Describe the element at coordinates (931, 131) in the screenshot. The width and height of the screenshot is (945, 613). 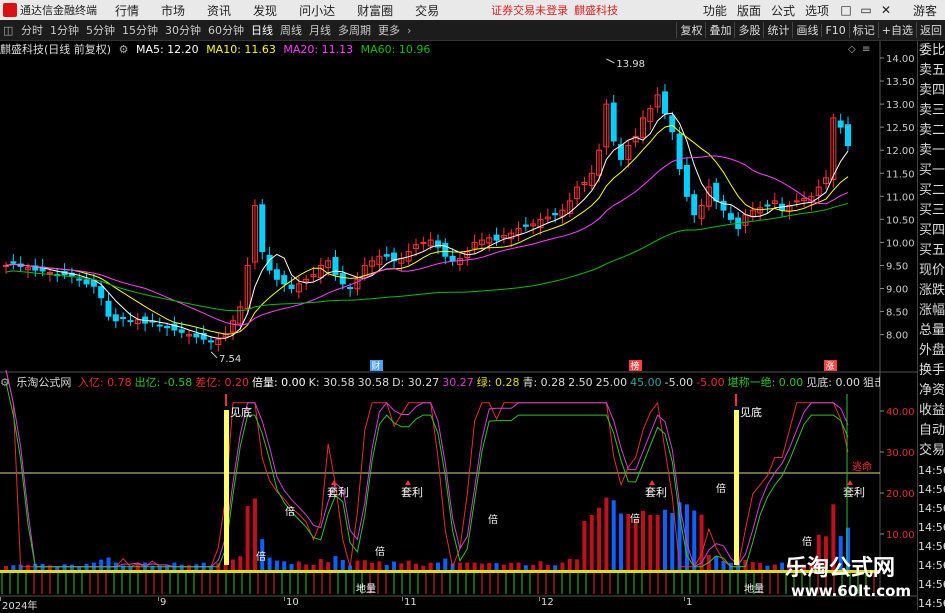
I see `side-panel-item: 卖二` at that location.